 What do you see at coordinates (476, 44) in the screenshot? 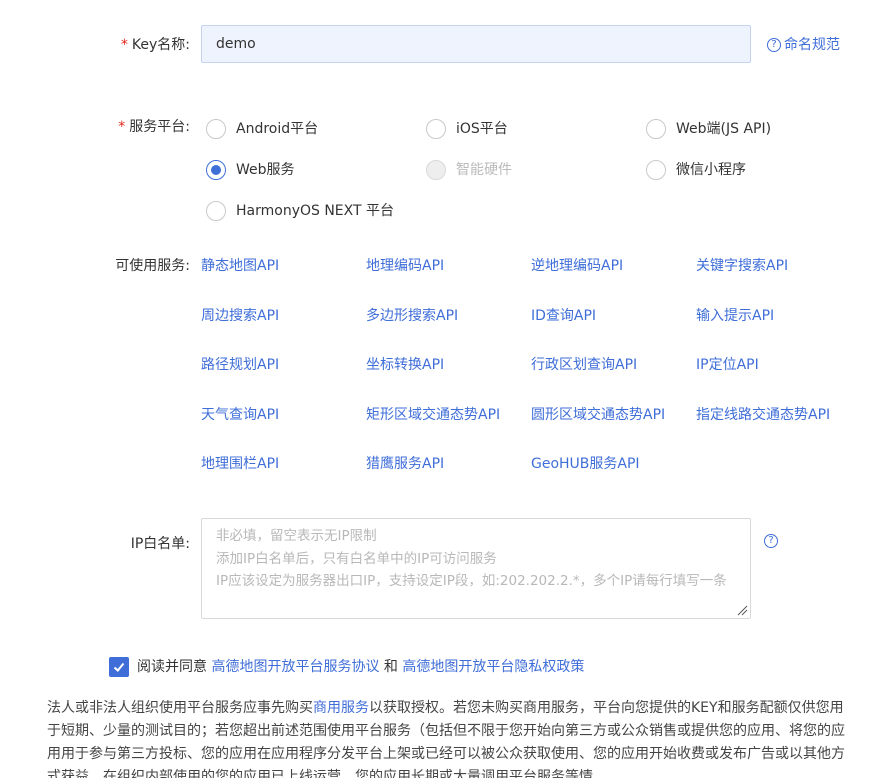
I see `key-name-input` at bounding box center [476, 44].